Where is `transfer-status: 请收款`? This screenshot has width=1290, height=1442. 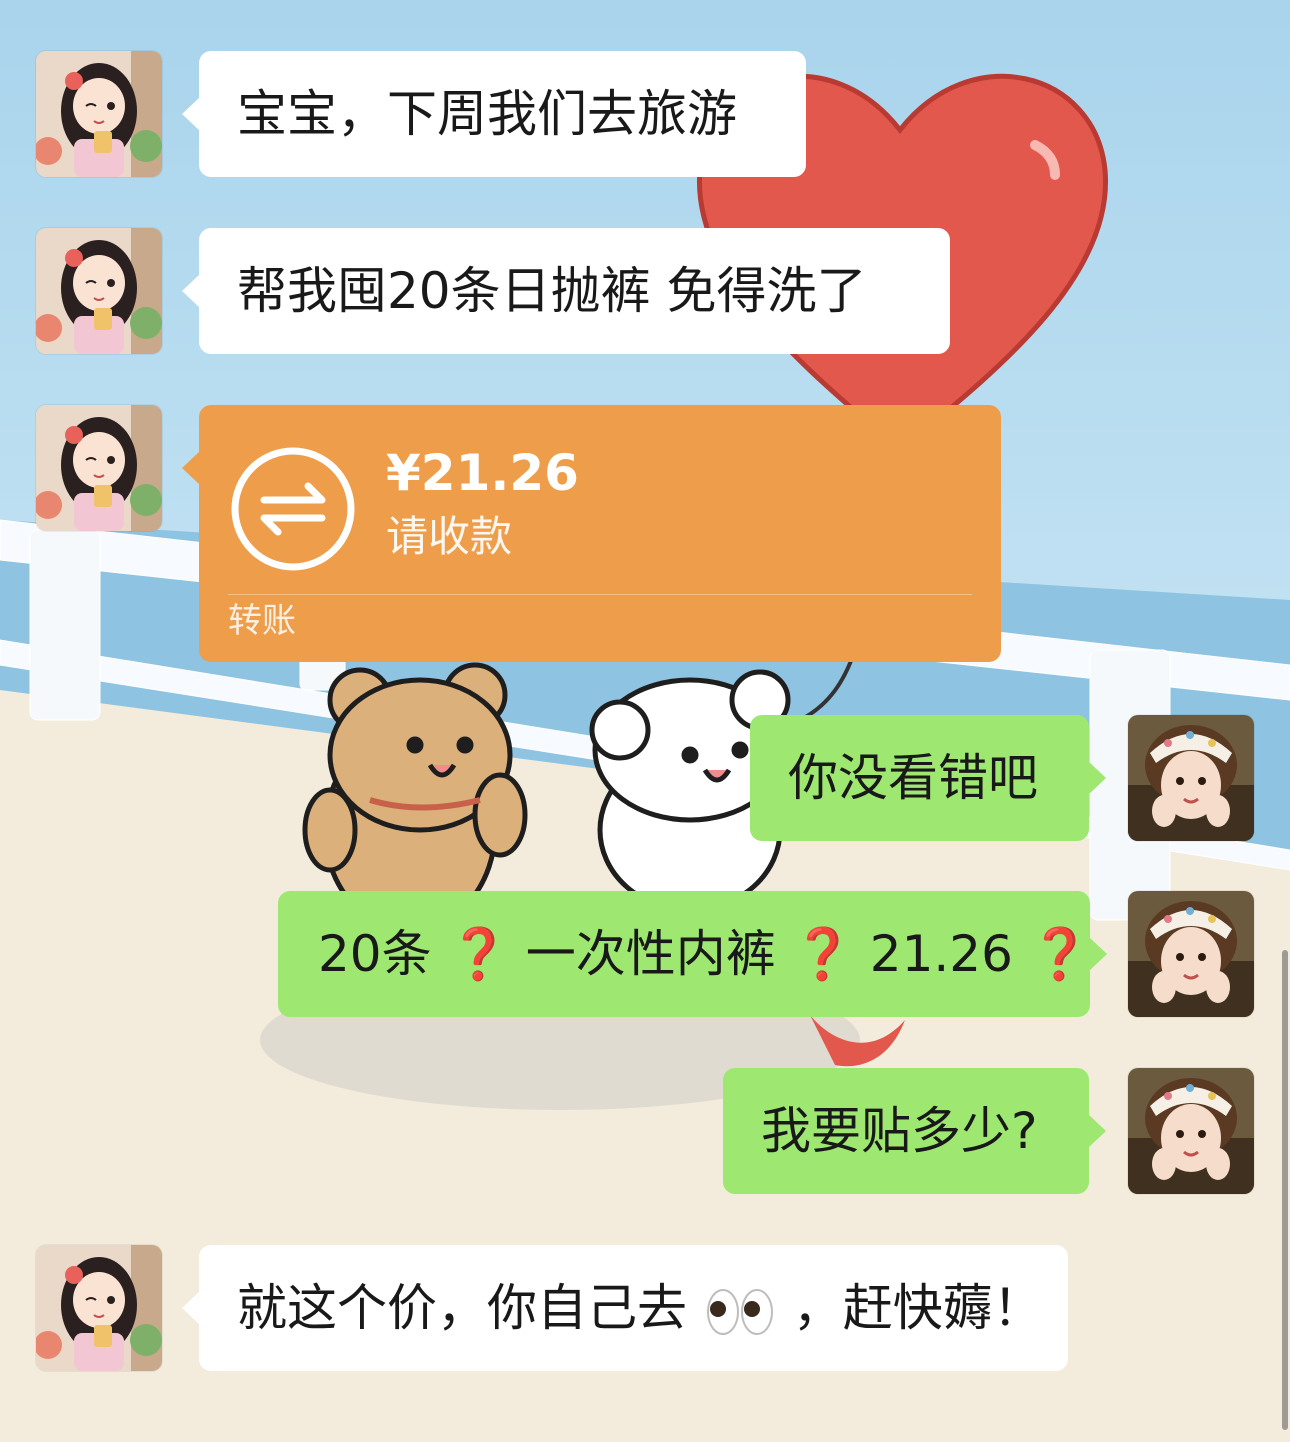
transfer-status: 请收款 is located at coordinates (449, 536).